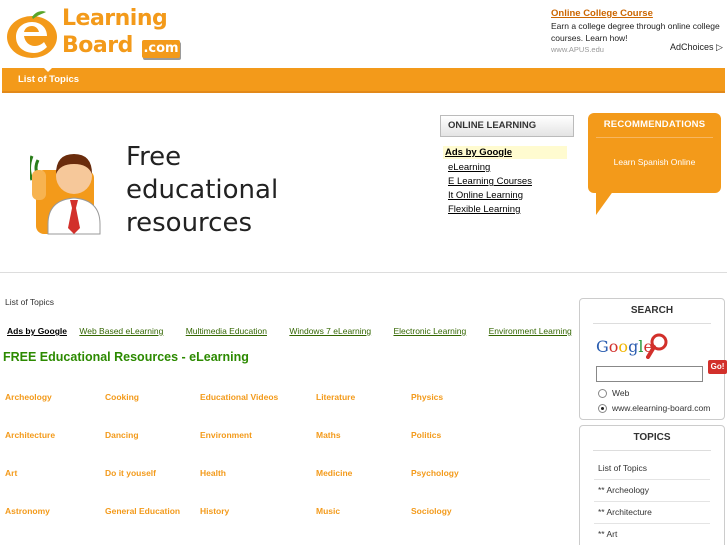 This screenshot has width=727, height=545. I want to click on topic-link: Medicine, so click(334, 473).